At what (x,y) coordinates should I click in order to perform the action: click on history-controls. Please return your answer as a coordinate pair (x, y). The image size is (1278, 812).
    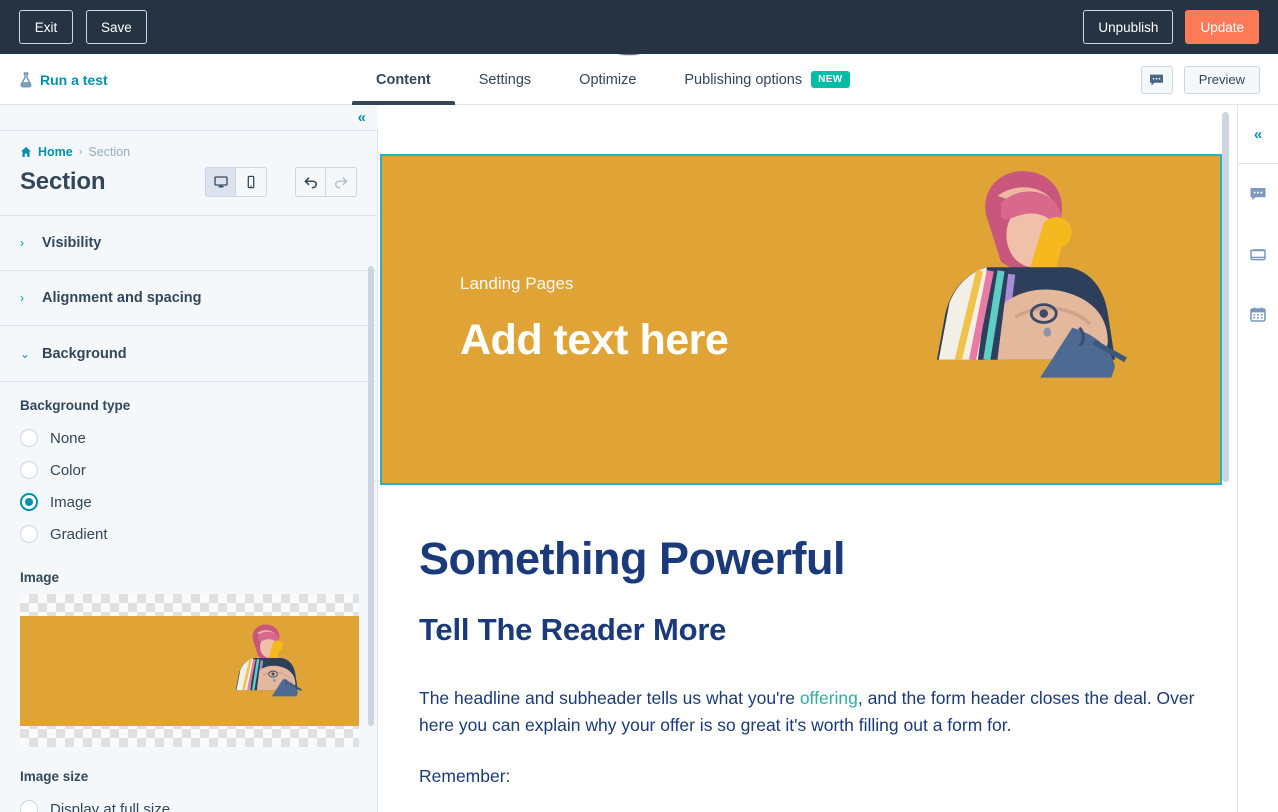
    Looking at the image, I should click on (326, 182).